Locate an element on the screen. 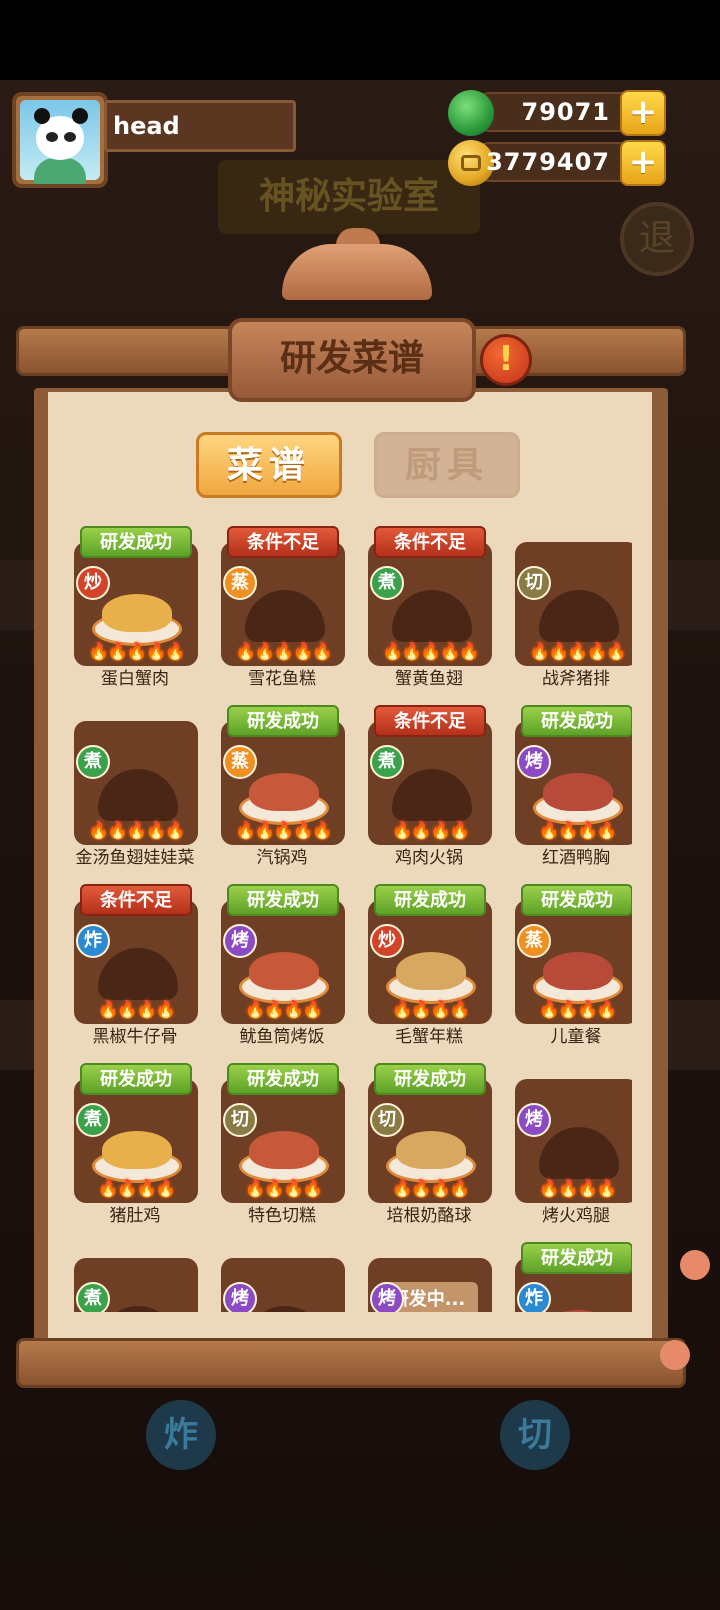 Image resolution: width=720 pixels, height=1610 pixels. recipe-name: 烤火鸡腿 is located at coordinates (576, 1216).